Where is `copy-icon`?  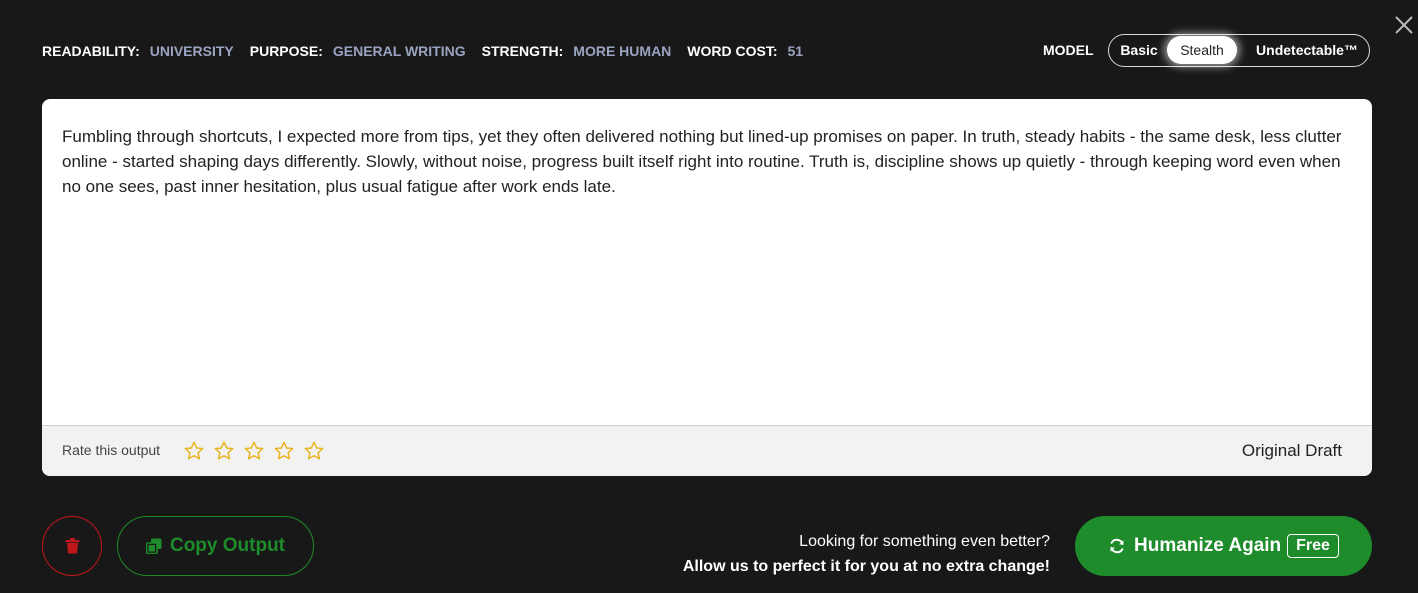
copy-icon is located at coordinates (153, 546).